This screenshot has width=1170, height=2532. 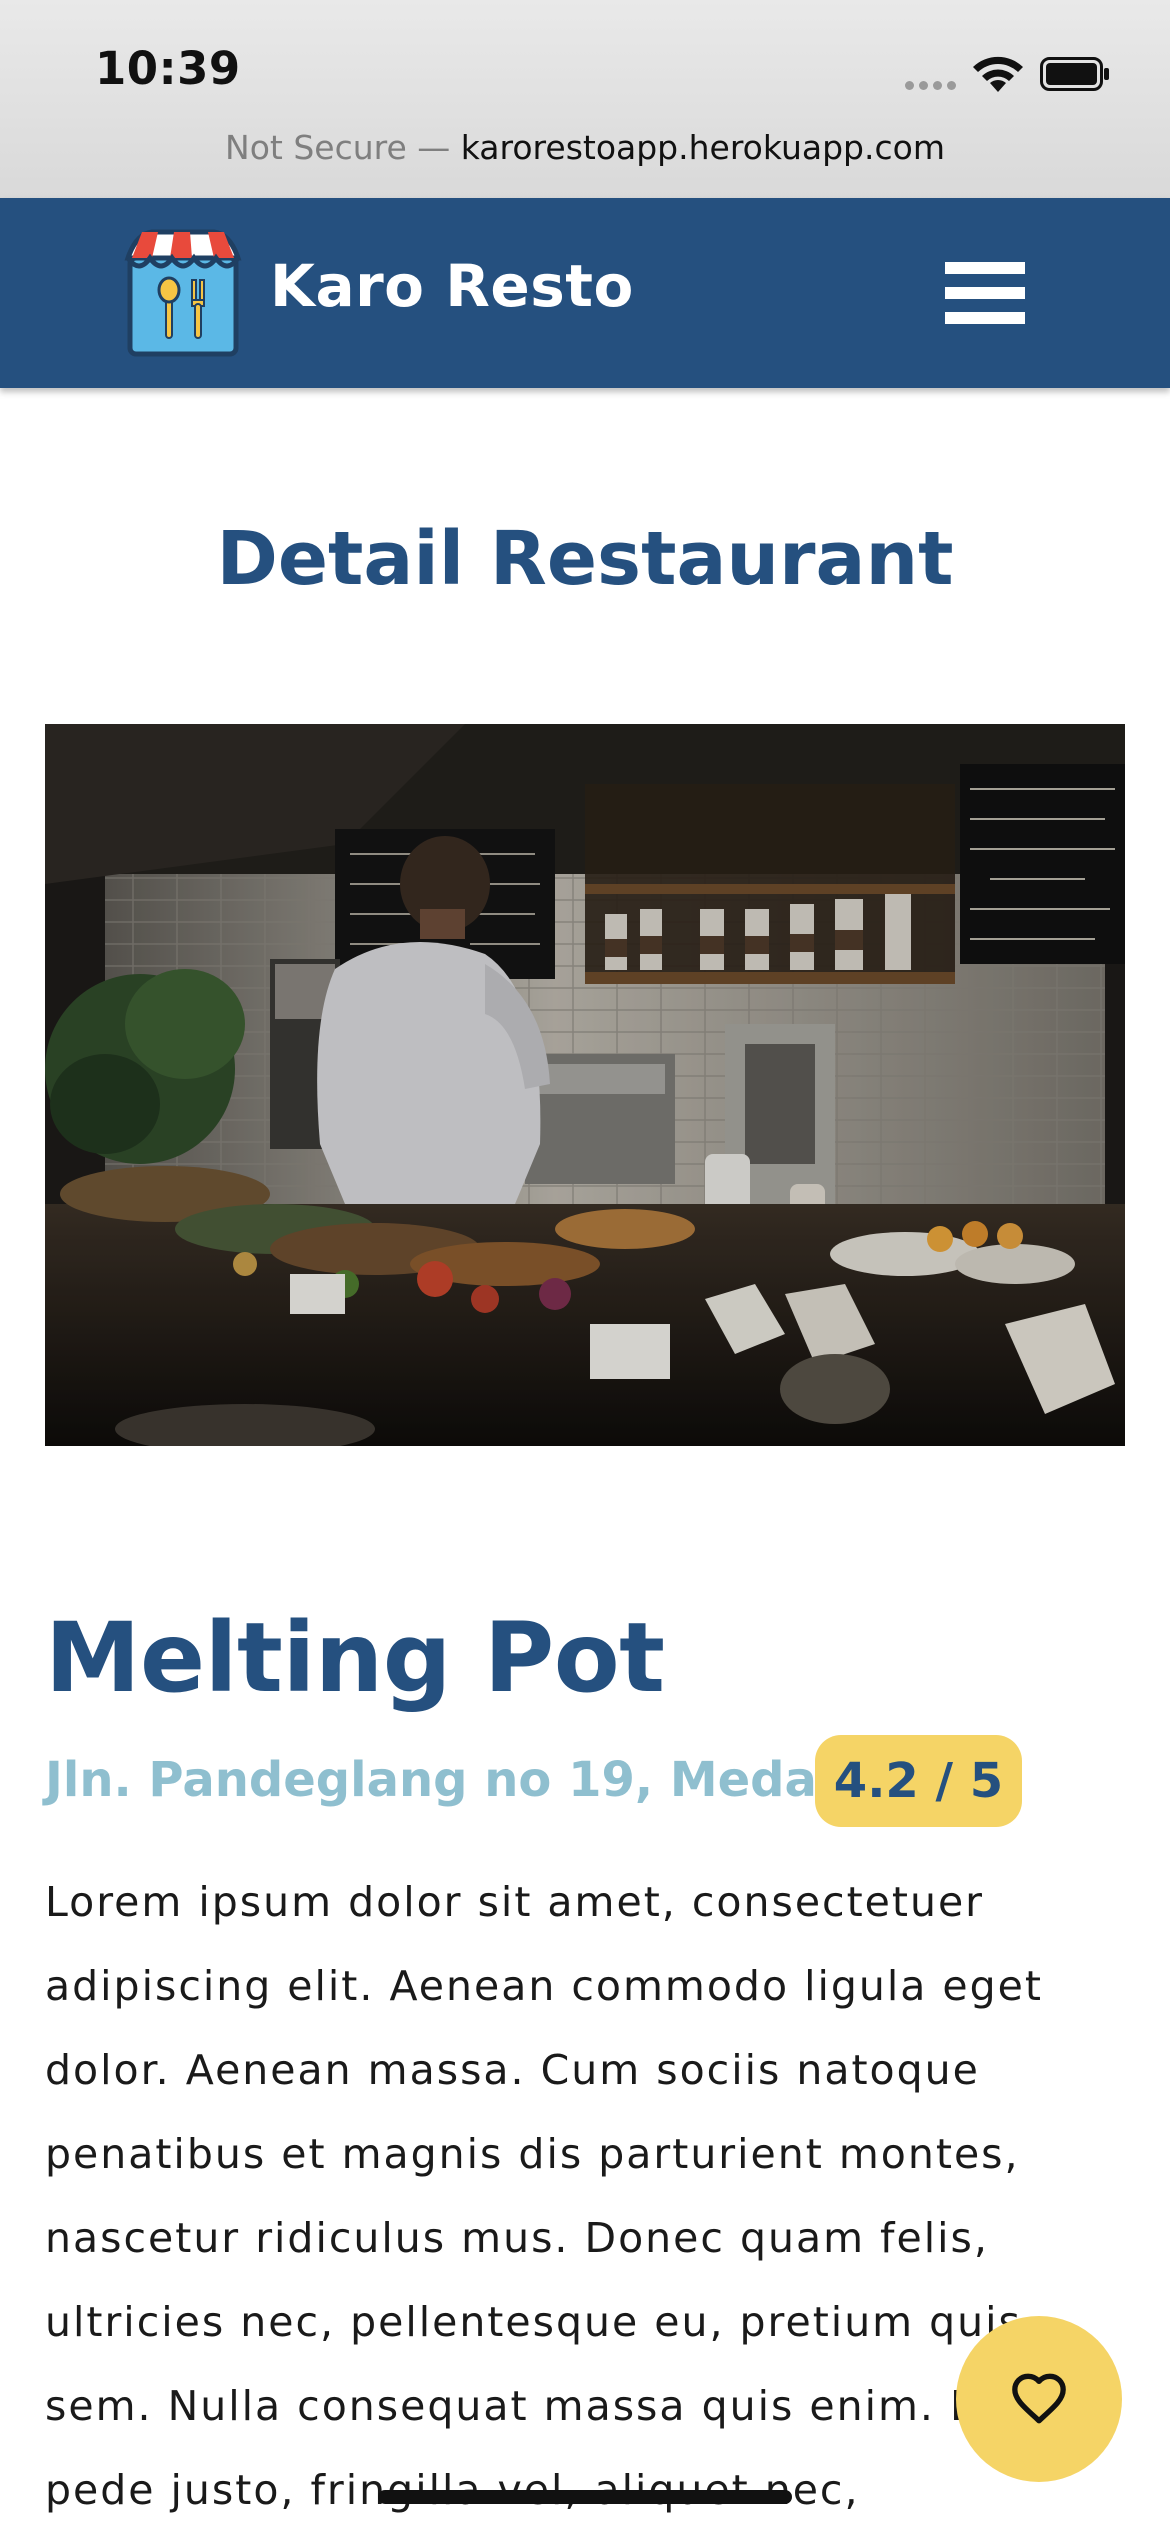 I want to click on battery-icon, so click(x=1074, y=74).